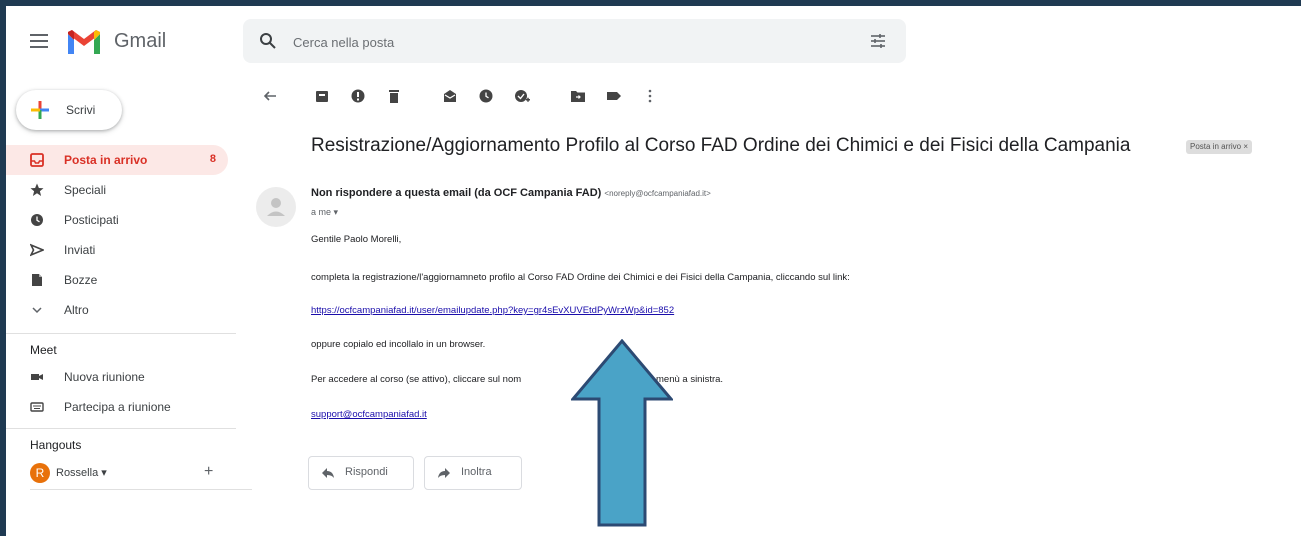 The height and width of the screenshot is (536, 1301). Describe the element at coordinates (450, 96) in the screenshot. I see `mark-unread-icon` at that location.